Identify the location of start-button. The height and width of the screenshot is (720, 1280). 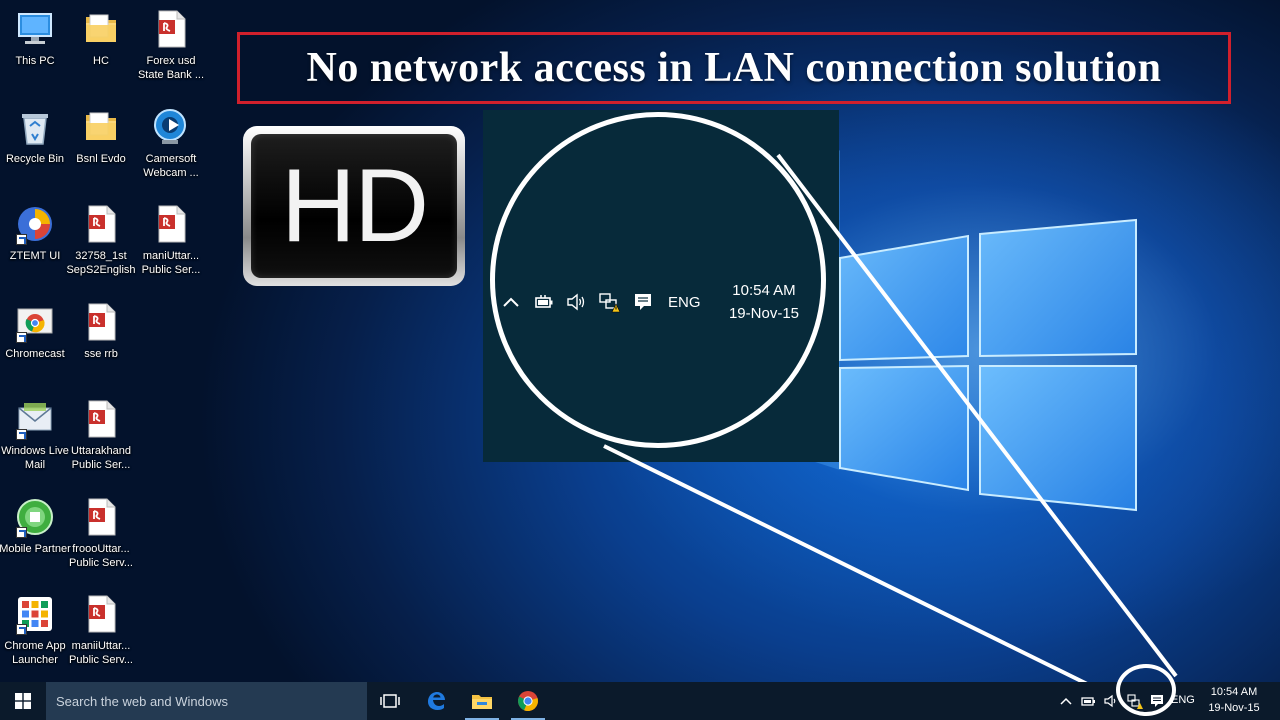
(23, 701).